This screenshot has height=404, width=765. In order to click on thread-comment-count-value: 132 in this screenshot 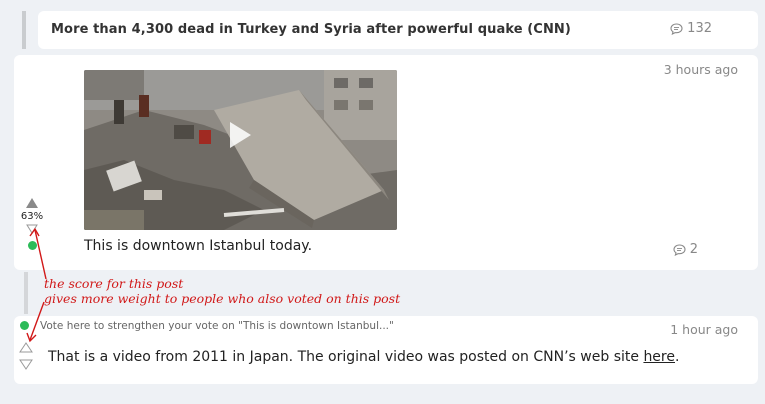, I will do `click(699, 28)`.